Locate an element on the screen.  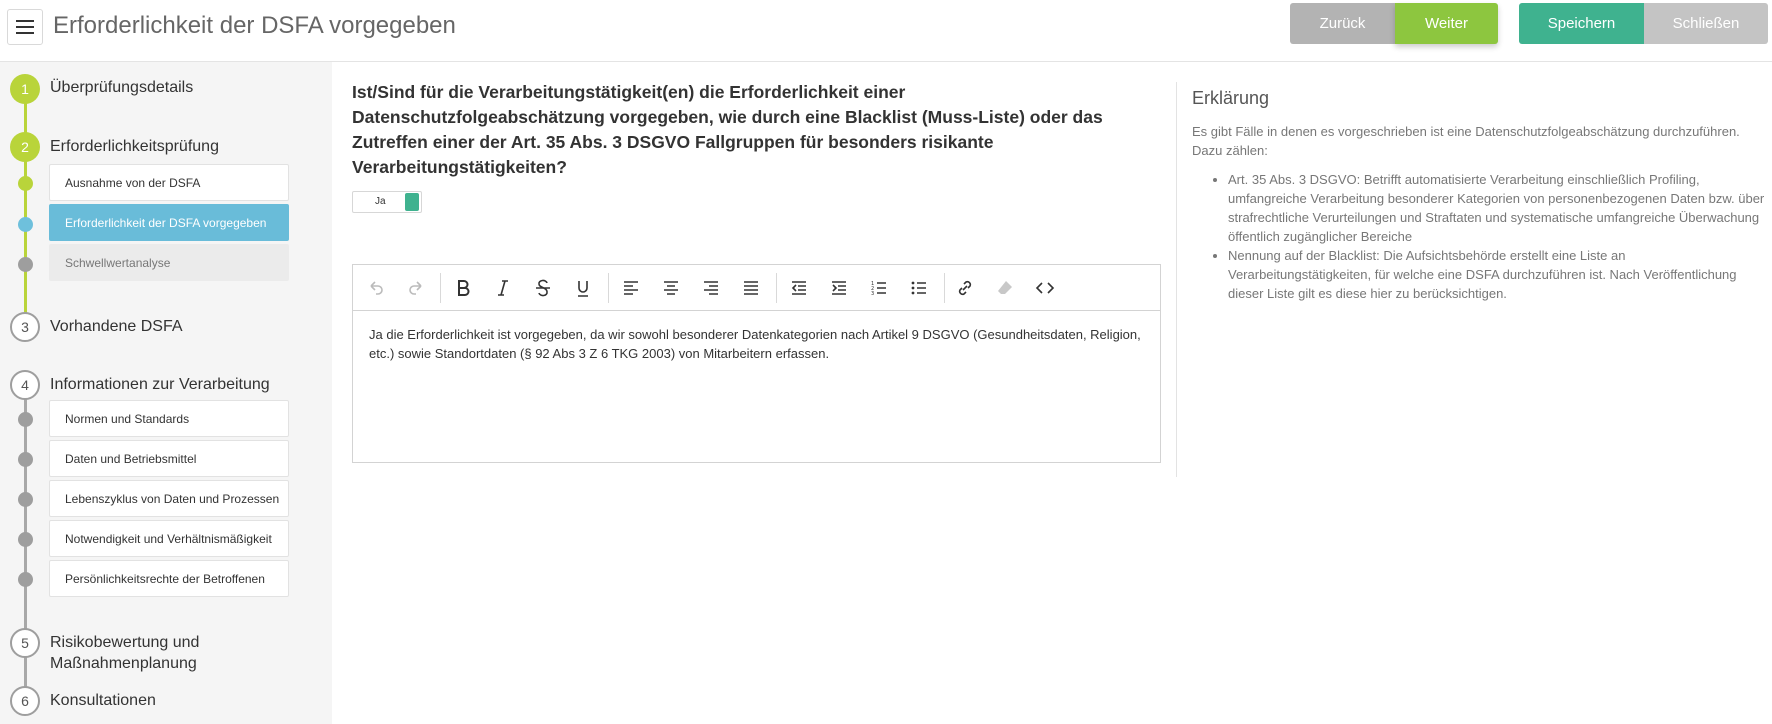
panel-divider is located at coordinates (1176, 279).